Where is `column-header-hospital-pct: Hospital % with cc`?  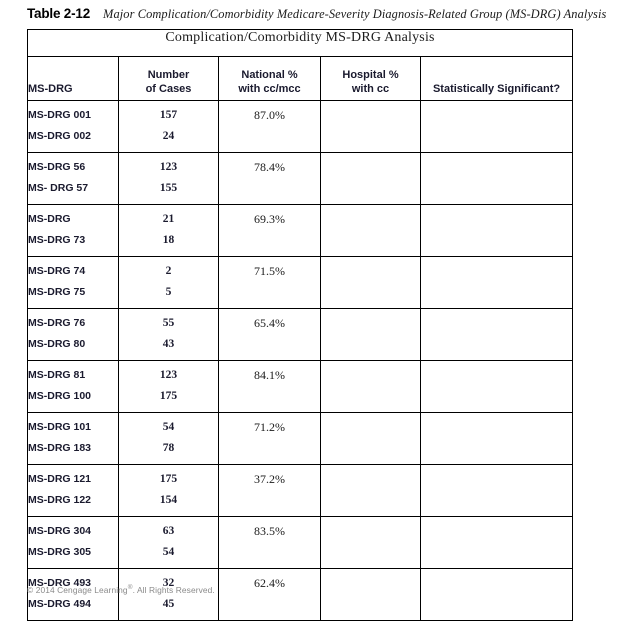 column-header-hospital-pct: Hospital % with cc is located at coordinates (370, 78).